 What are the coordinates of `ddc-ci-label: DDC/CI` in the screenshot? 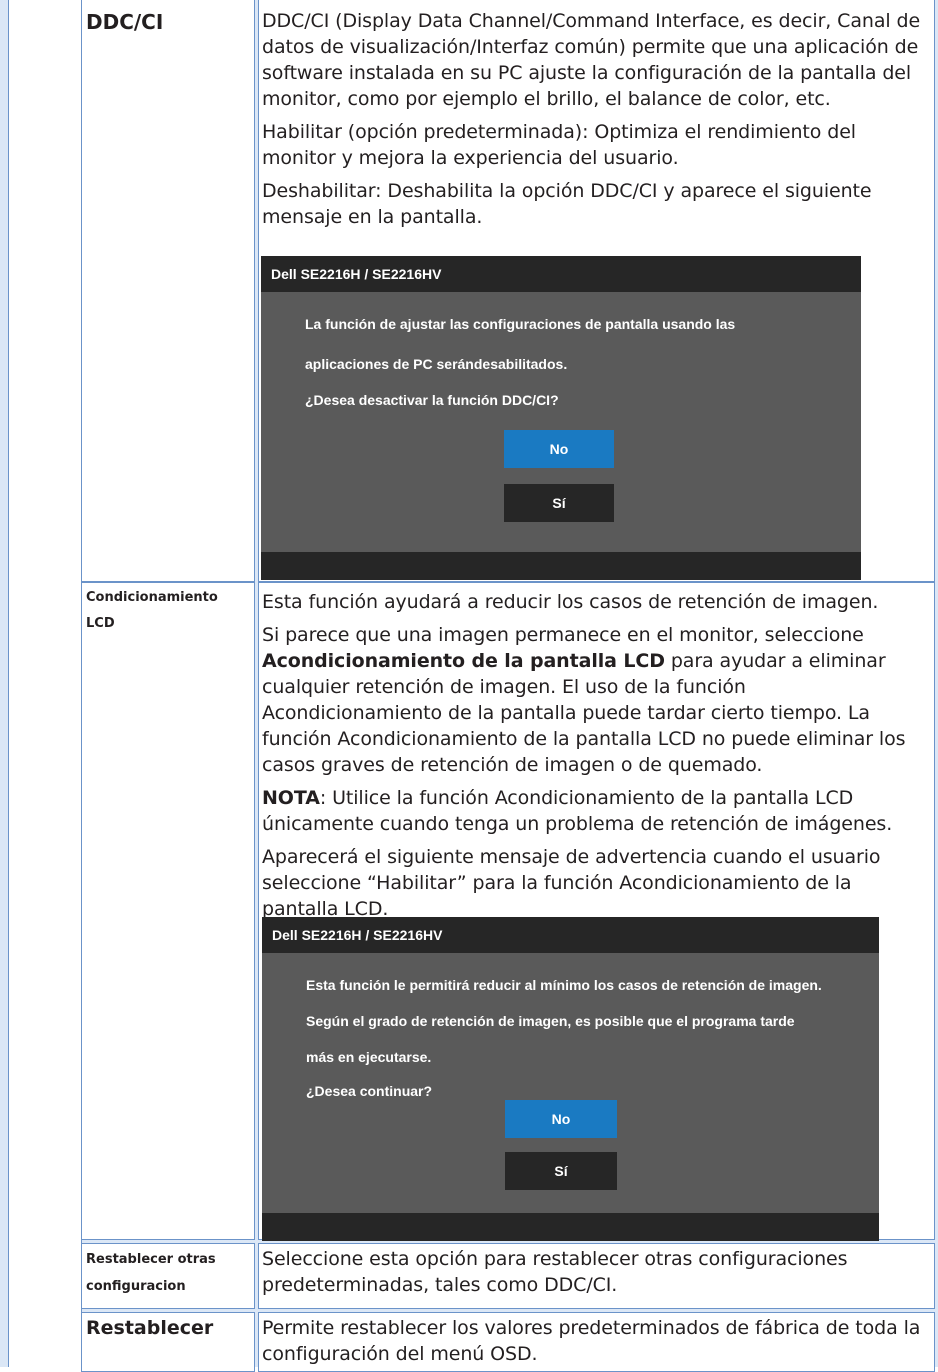 It's located at (125, 22).